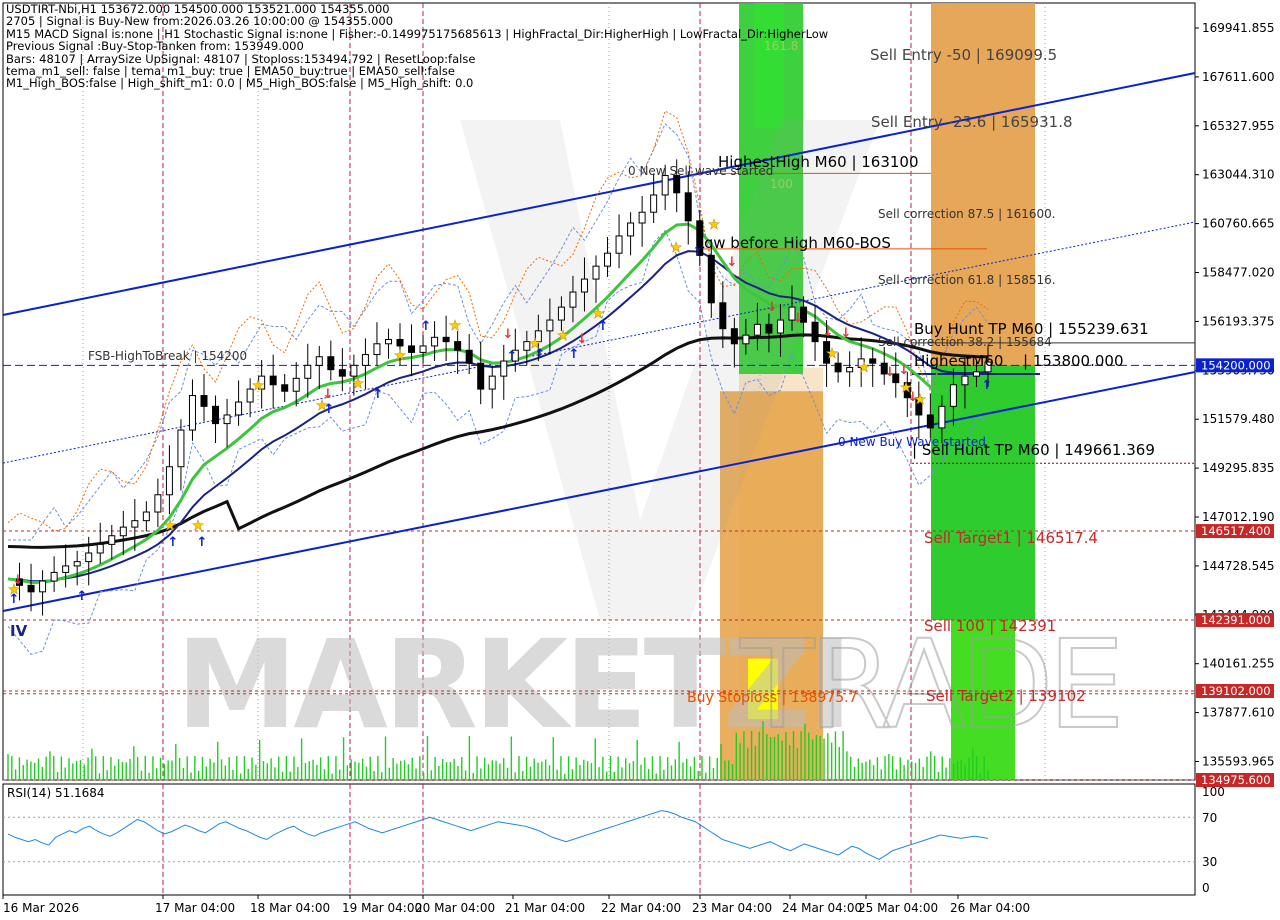 The width and height of the screenshot is (1280, 920). I want to click on level-label: Sell Target1 | 146517.4, so click(1011, 538).